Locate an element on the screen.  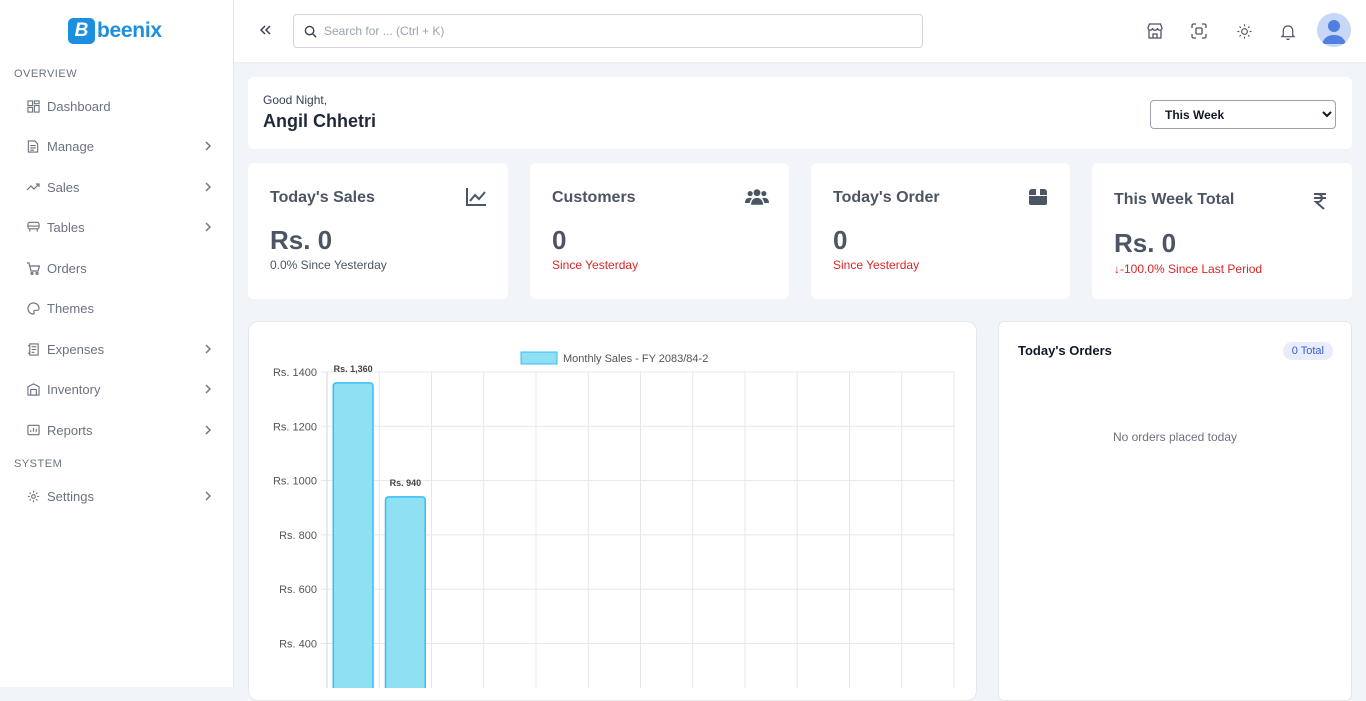
sidebar-item-tables: Tables is located at coordinates (121, 227).